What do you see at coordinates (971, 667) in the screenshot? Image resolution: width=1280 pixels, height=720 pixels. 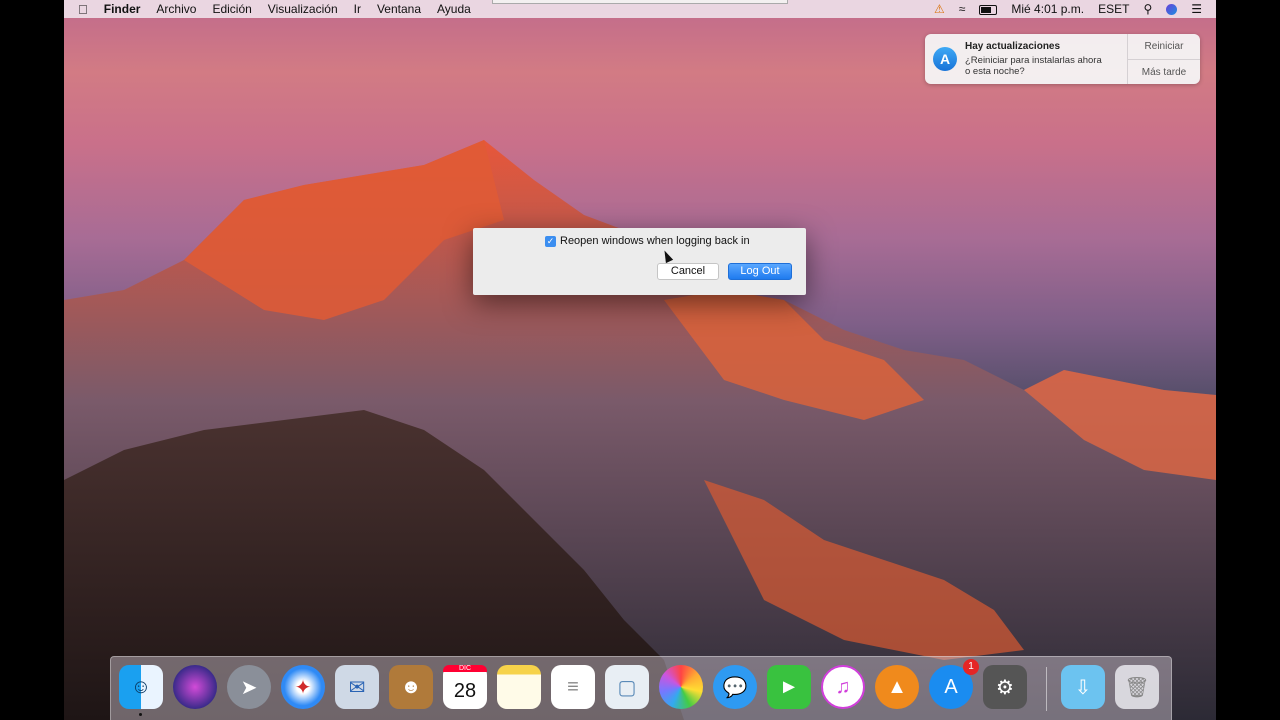 I see `app-store-badge: 1` at bounding box center [971, 667].